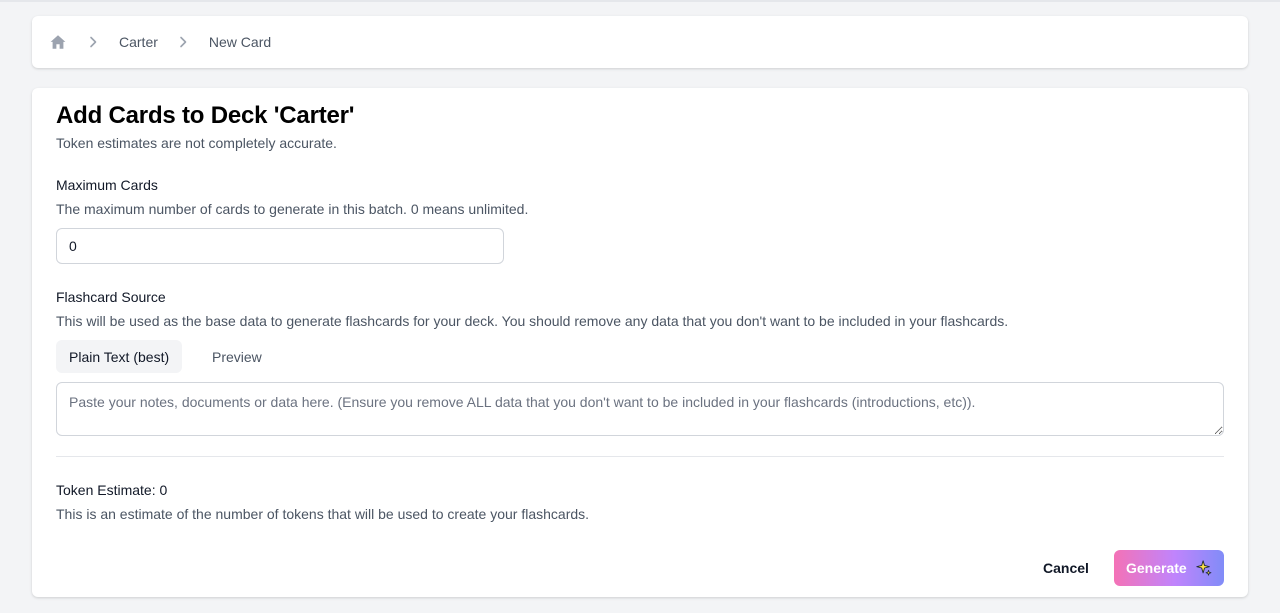  Describe the element at coordinates (111, 297) in the screenshot. I see `flashcard-source-label: Flashcard Source` at that location.